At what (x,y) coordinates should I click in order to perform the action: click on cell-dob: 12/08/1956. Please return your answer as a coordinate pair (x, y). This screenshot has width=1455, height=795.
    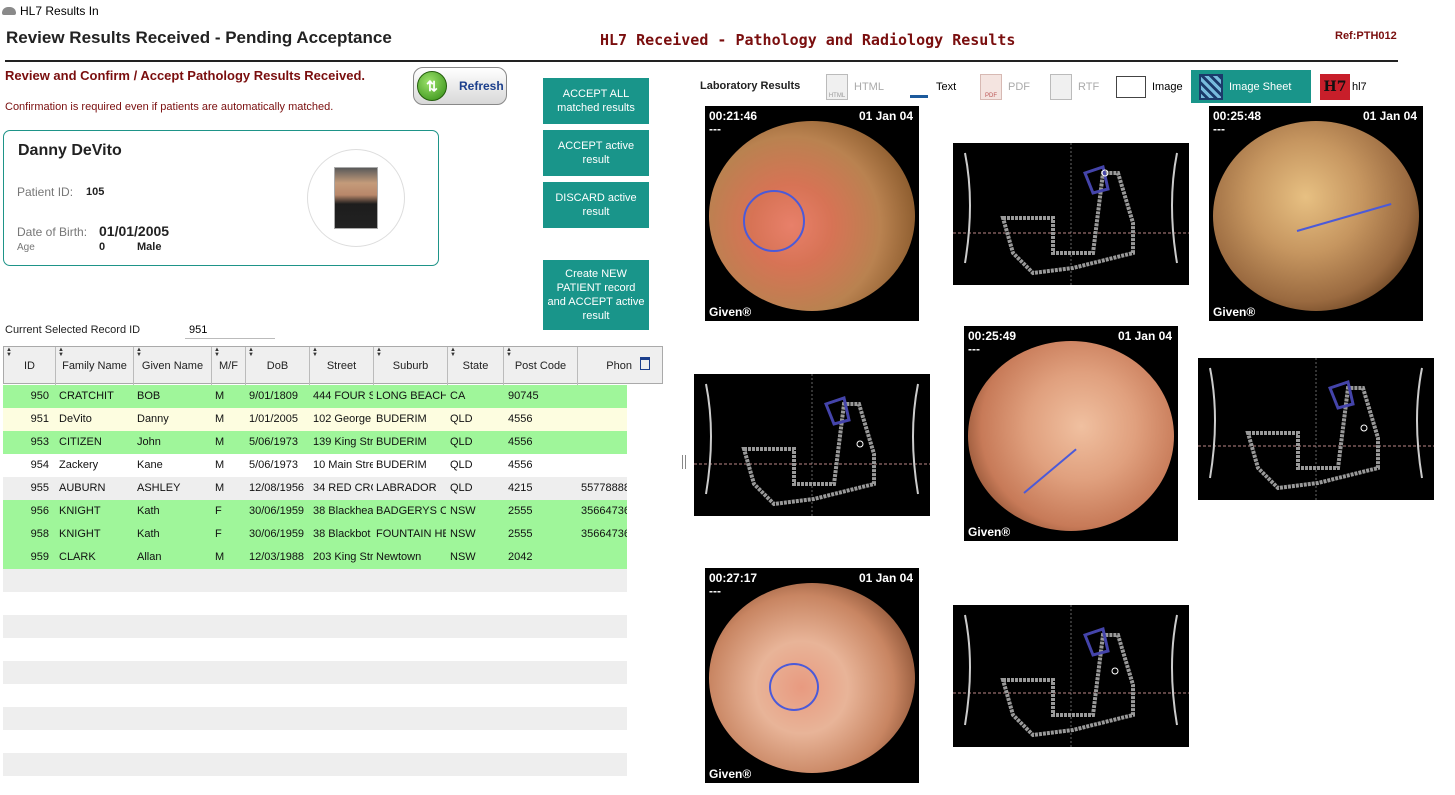
    Looking at the image, I should click on (277, 488).